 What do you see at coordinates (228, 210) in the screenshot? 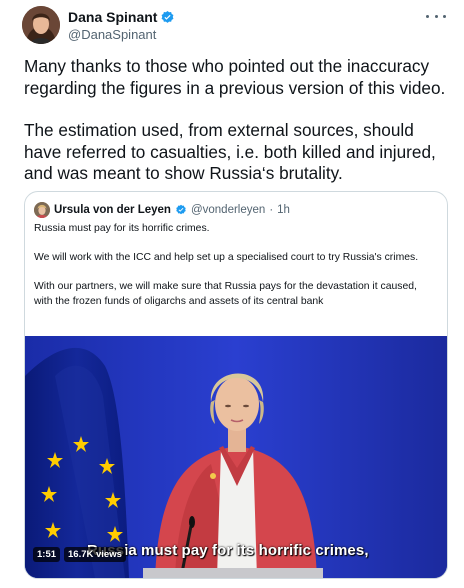
I see `quoted-author-handle: @vonderleyen` at bounding box center [228, 210].